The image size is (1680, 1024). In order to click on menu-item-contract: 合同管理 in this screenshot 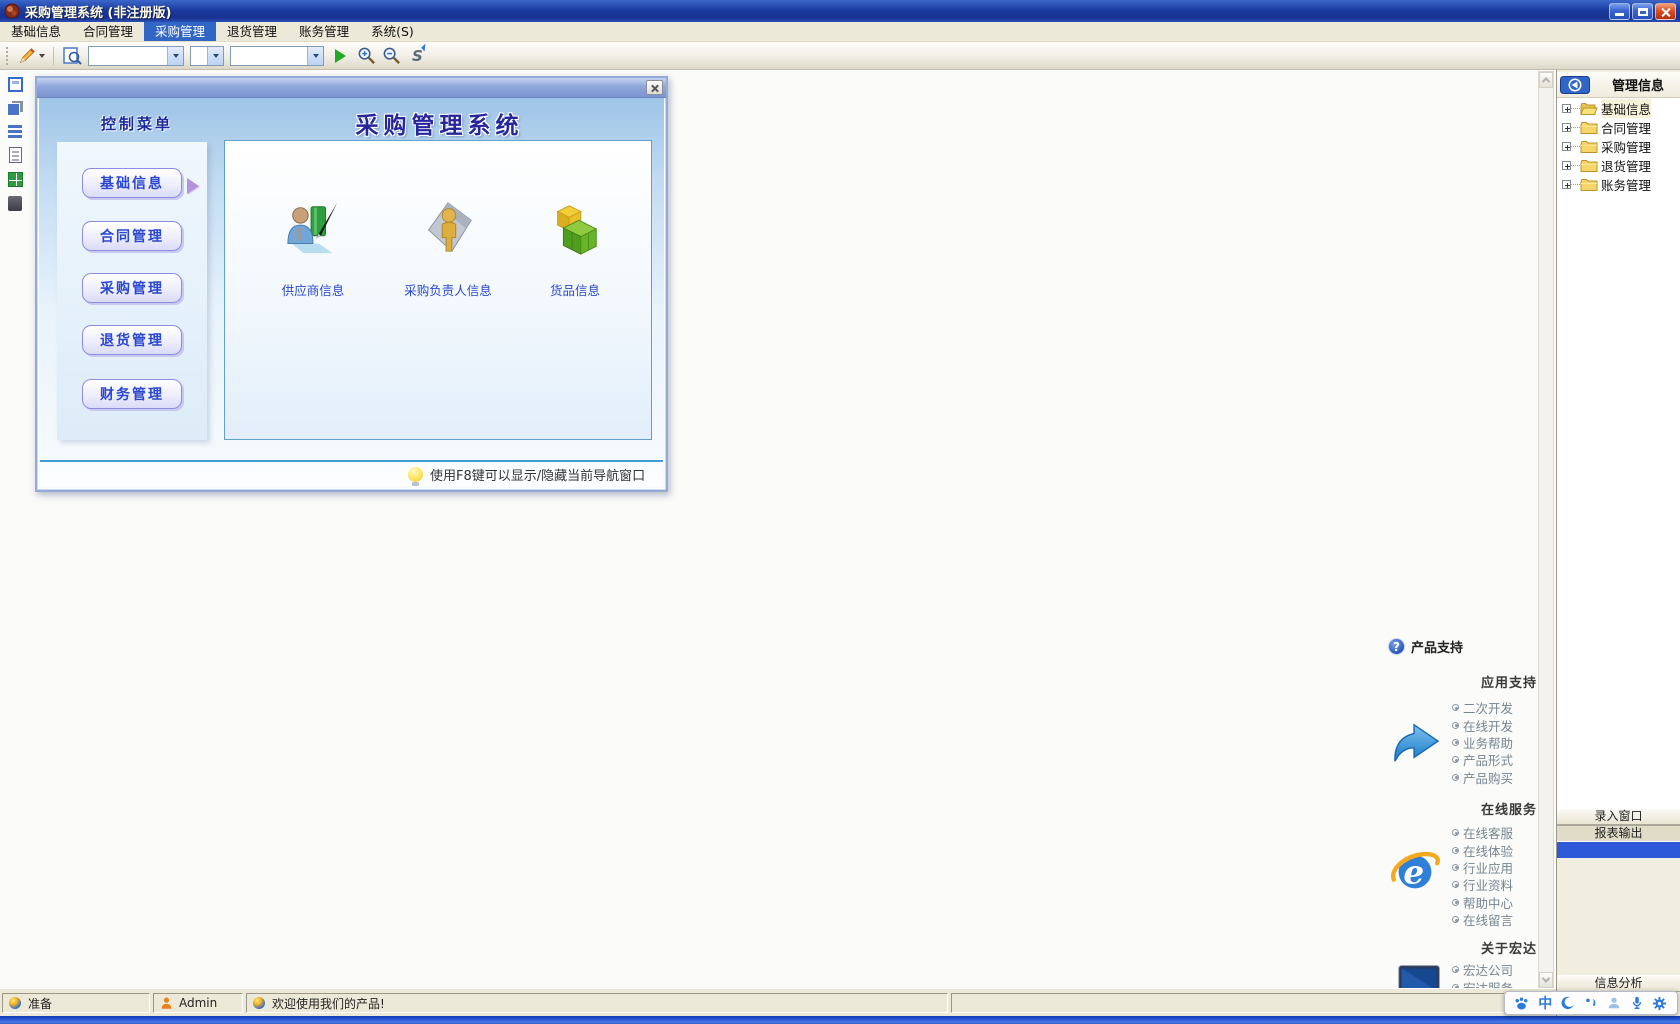, I will do `click(108, 31)`.